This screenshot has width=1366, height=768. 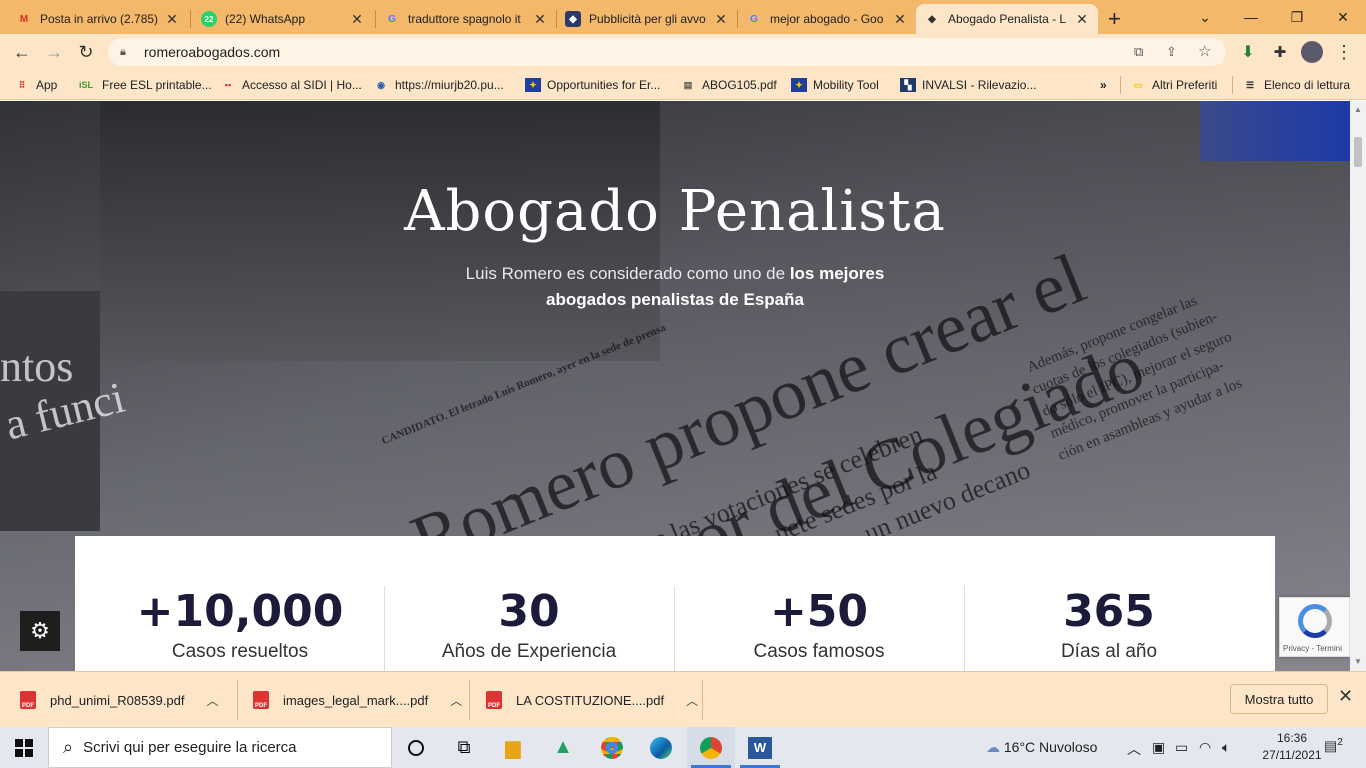 What do you see at coordinates (1204, 51) in the screenshot?
I see `bookmark-star-icon: ☆` at bounding box center [1204, 51].